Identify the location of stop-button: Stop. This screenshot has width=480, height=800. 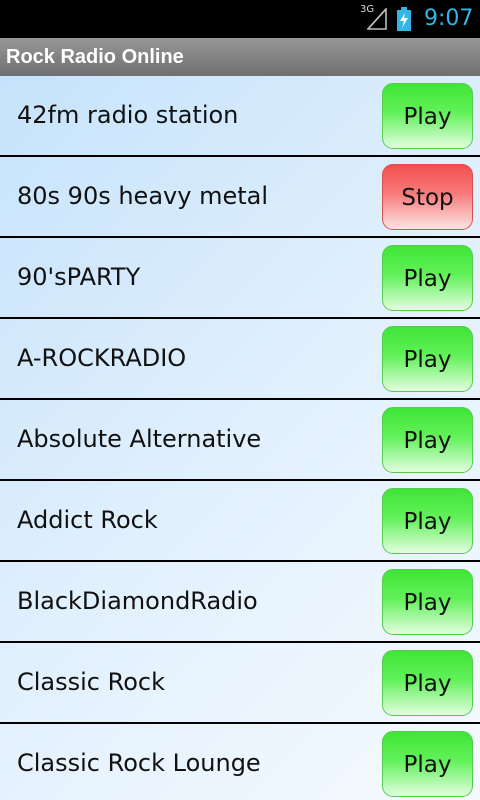
(427, 197).